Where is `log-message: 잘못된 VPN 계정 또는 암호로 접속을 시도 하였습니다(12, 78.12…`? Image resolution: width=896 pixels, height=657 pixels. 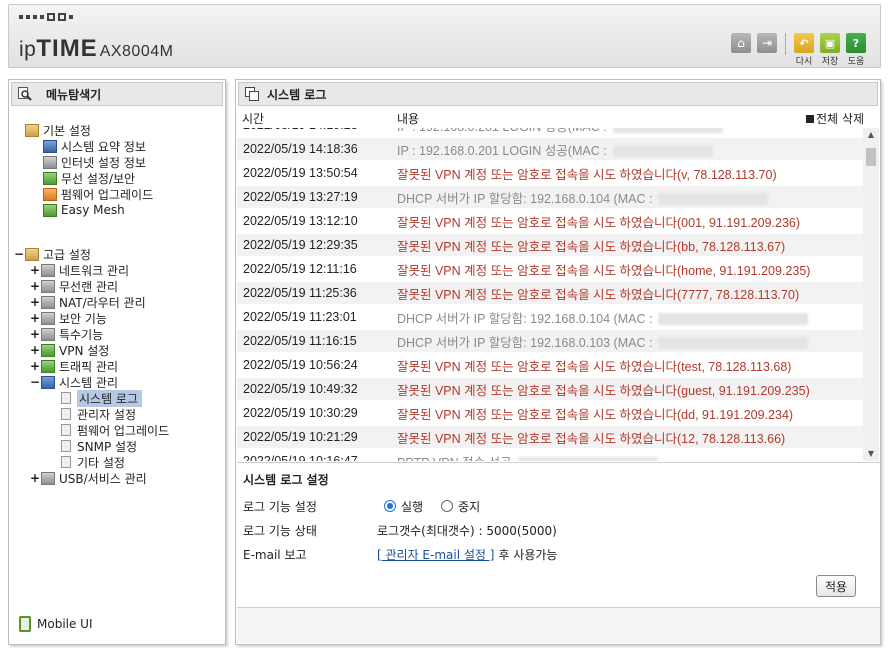
log-message: 잘못된 VPN 계정 또는 암호로 접속을 시도 하였습니다(12, 78.12… is located at coordinates (591, 437).